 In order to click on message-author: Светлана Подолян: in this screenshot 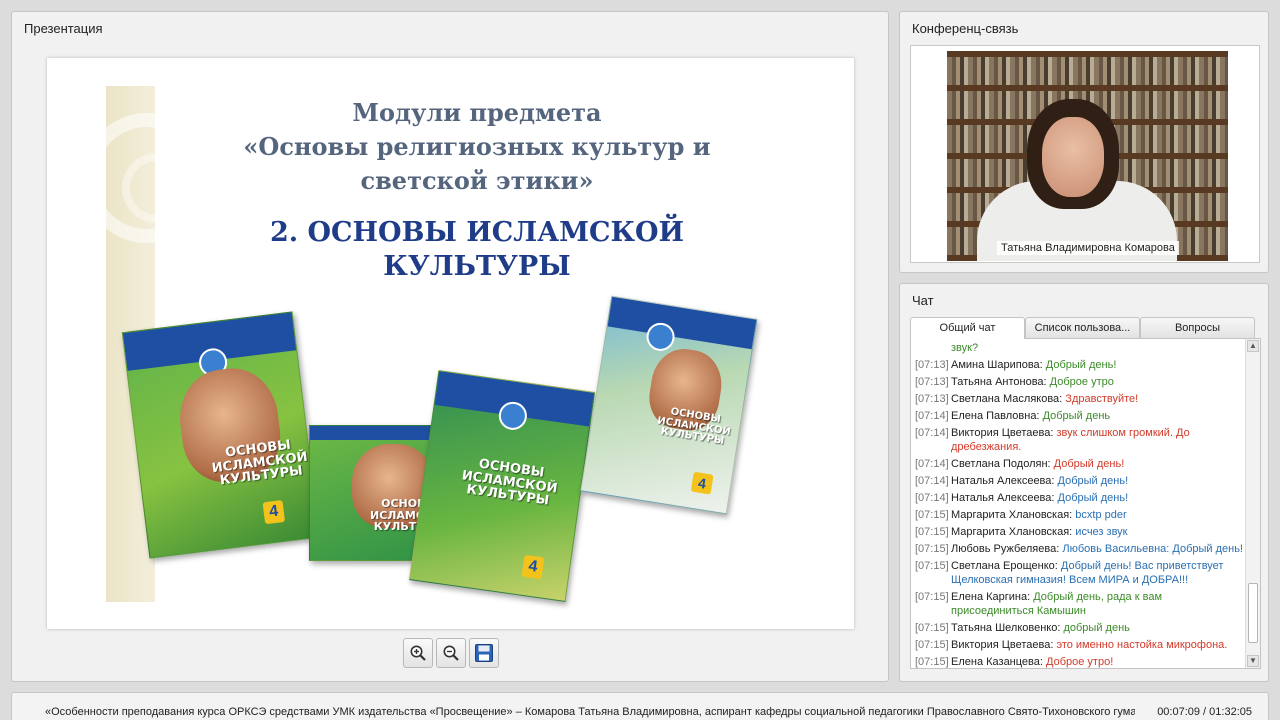, I will do `click(1001, 463)`.